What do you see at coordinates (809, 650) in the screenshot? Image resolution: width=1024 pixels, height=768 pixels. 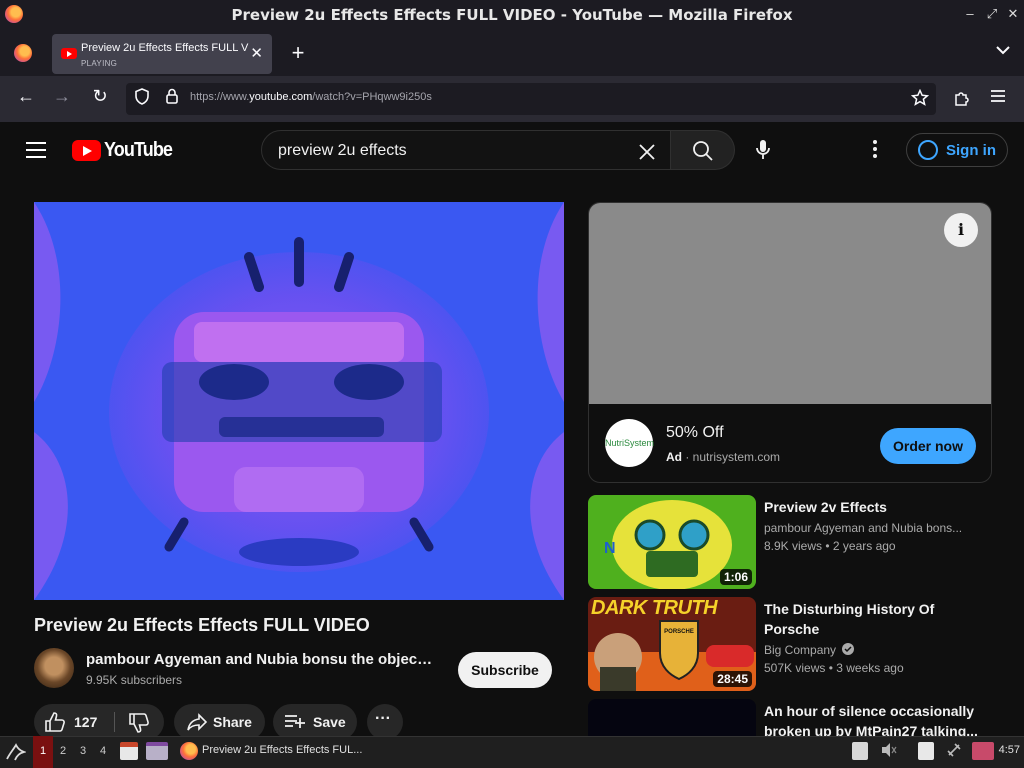 I see `recommendation-channel: Big Company` at bounding box center [809, 650].